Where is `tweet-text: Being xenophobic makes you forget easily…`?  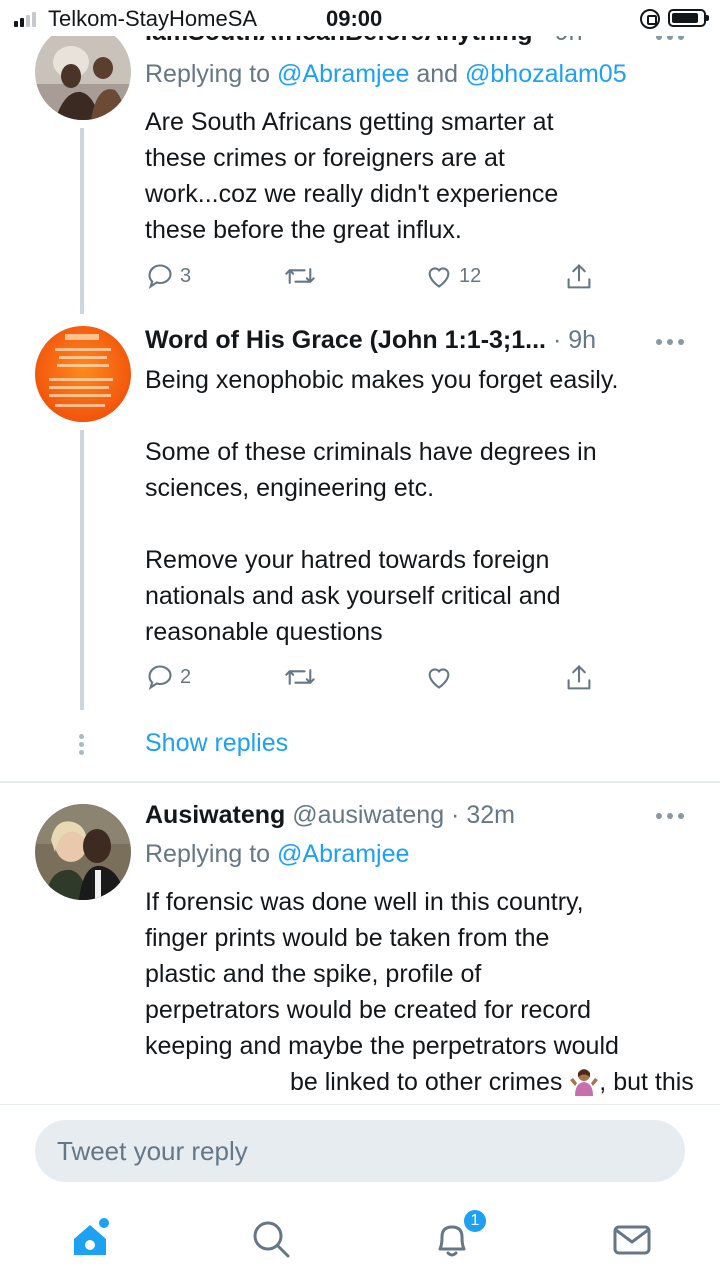 tweet-text: Being xenophobic makes you forget easily… is located at coordinates (382, 506).